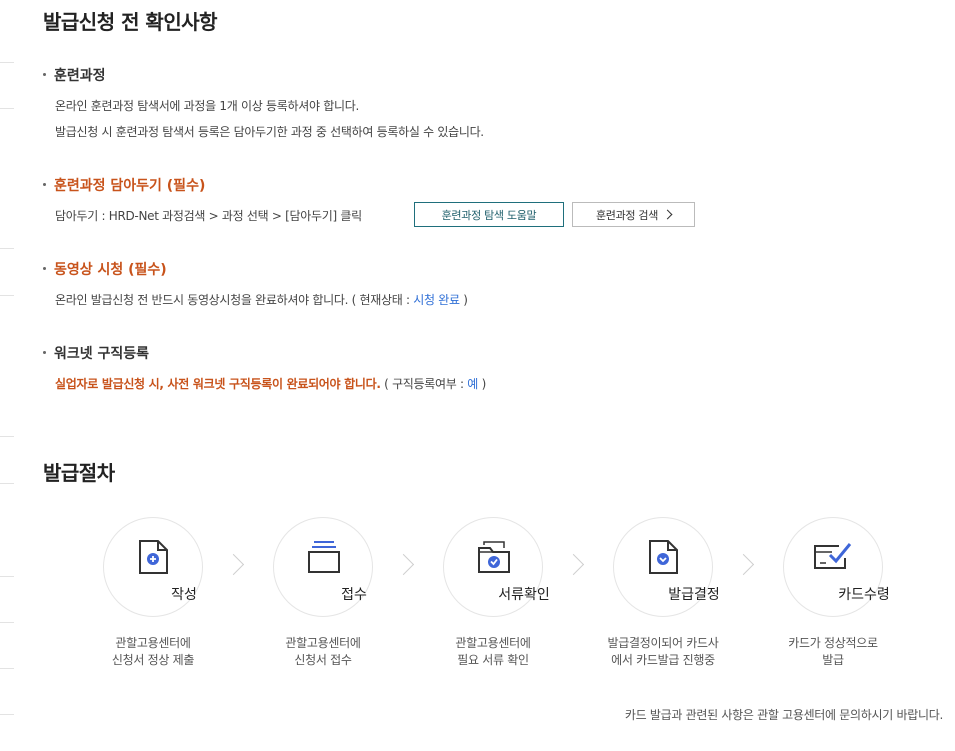 This screenshot has width=955, height=751. What do you see at coordinates (96, 353) in the screenshot?
I see `worknet-section-title: 워크넷 구직등록` at bounding box center [96, 353].